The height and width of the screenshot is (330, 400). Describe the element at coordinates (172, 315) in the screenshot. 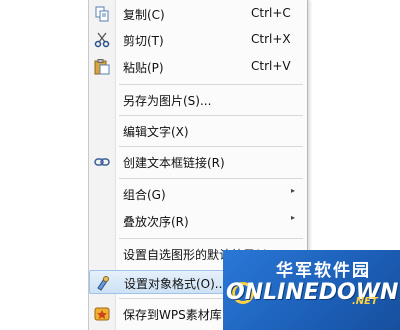

I see `menu-item-label: 保存到WPS素材库` at that location.